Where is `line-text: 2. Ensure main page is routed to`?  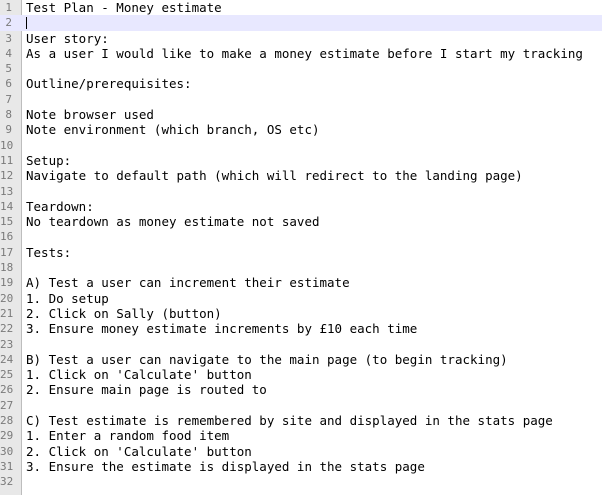 line-text: 2. Ensure main page is routed to is located at coordinates (146, 389).